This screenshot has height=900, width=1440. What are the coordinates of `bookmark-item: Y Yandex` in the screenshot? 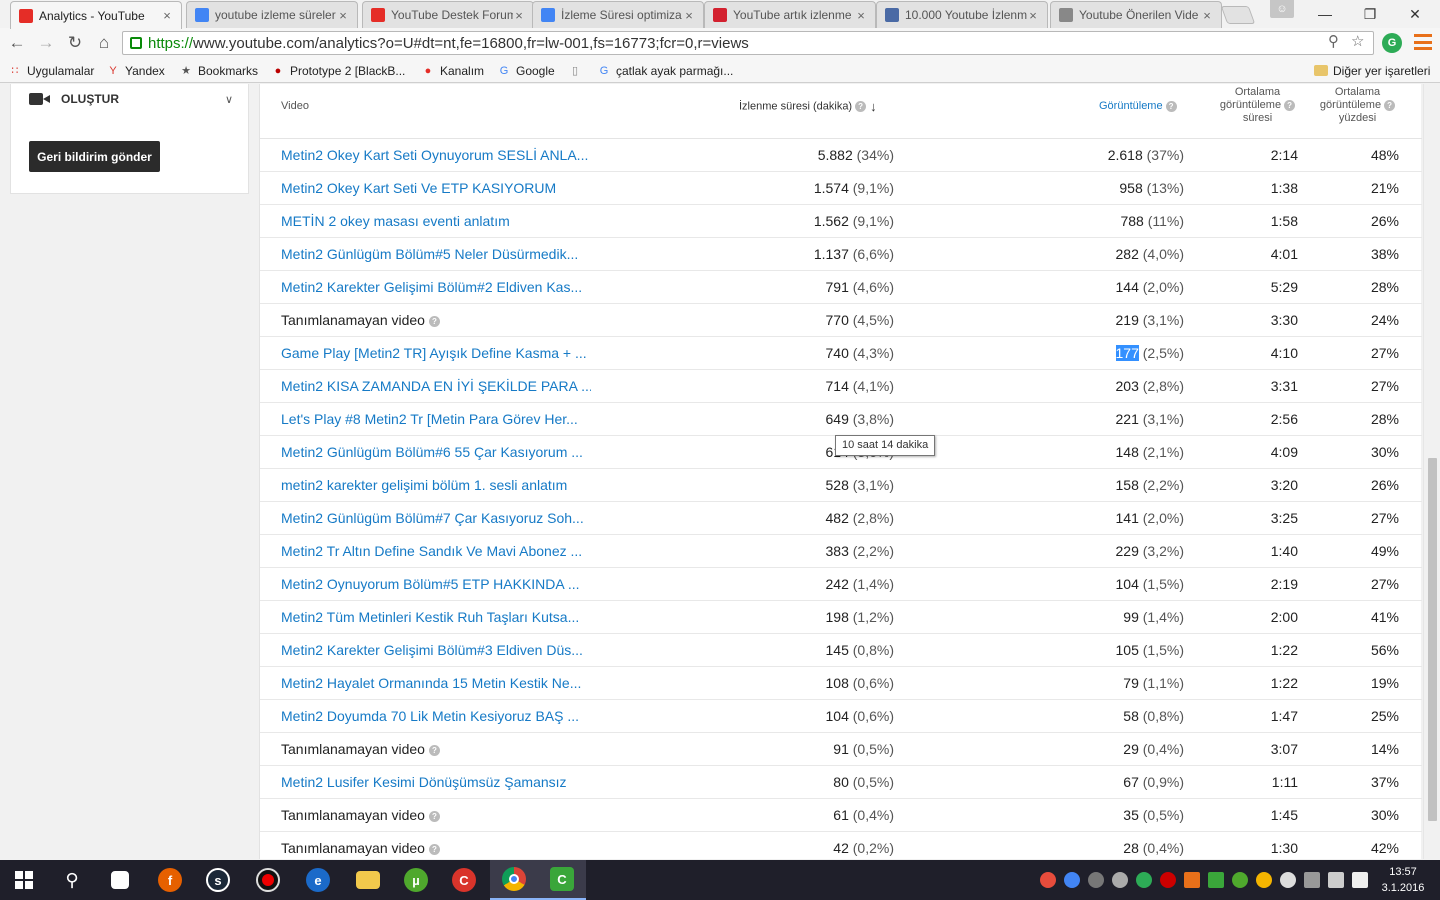 It's located at (135, 70).